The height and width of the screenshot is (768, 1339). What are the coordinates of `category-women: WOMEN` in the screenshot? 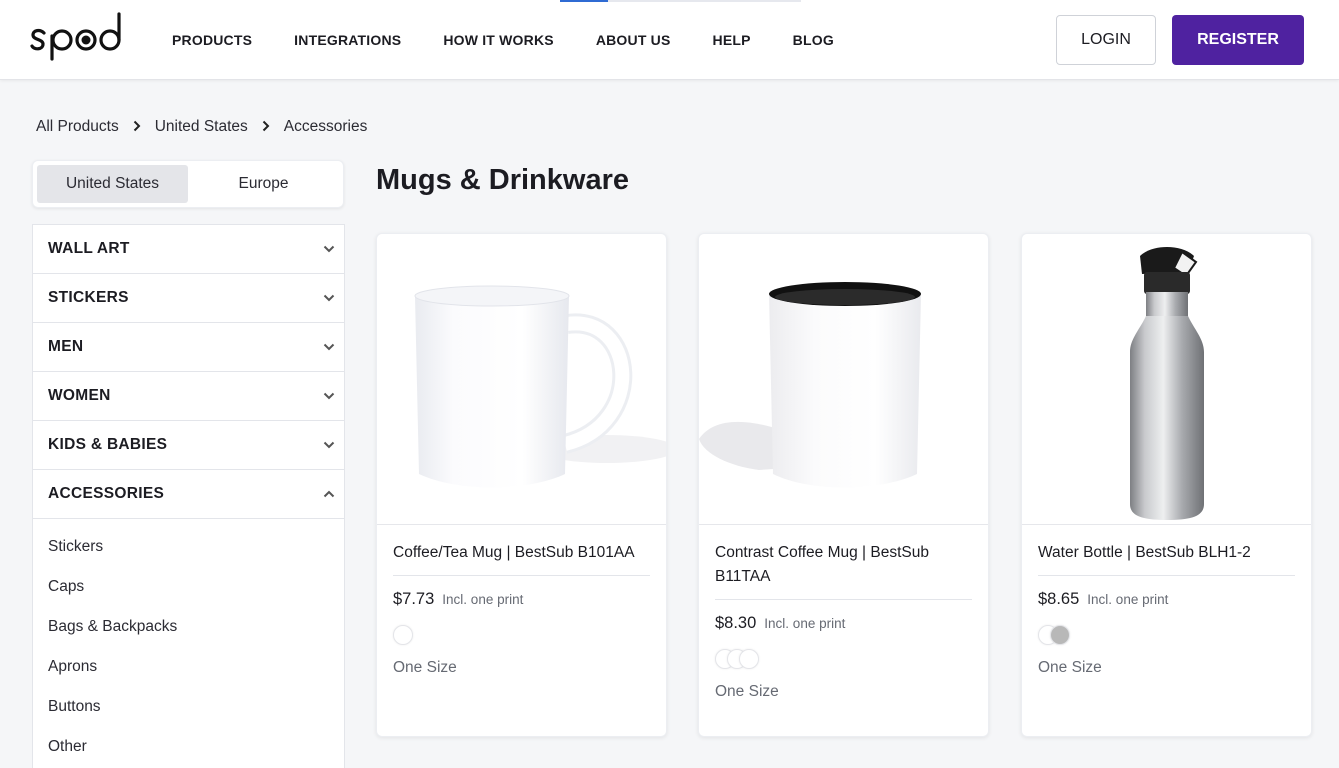 It's located at (188, 396).